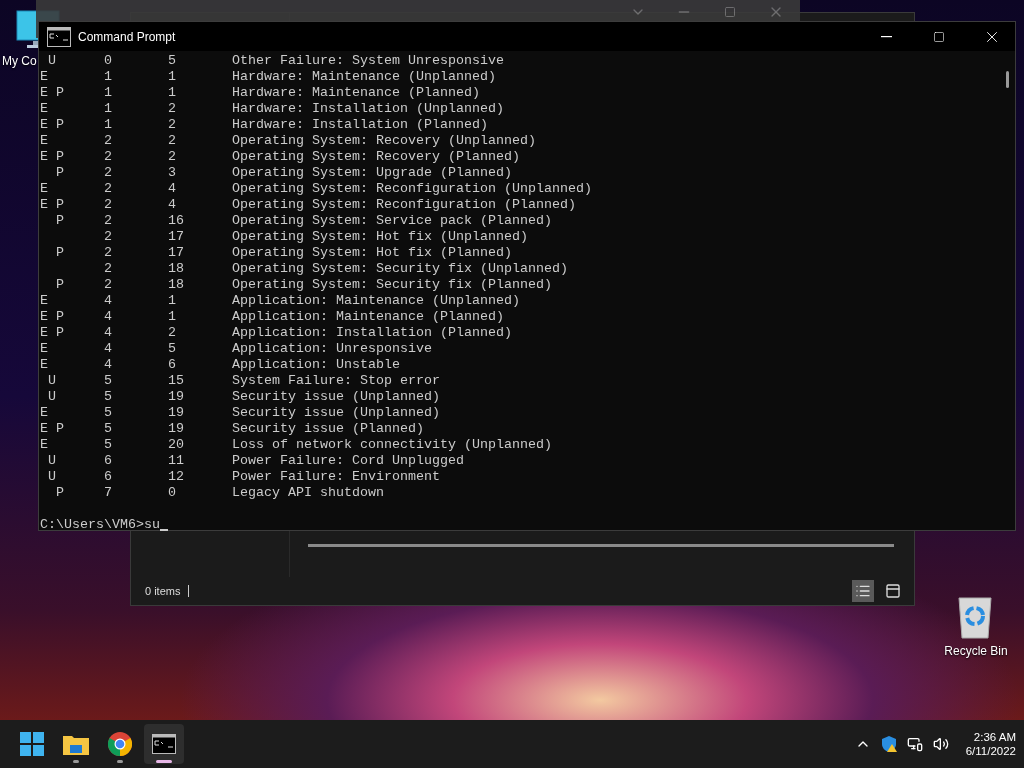  Describe the element at coordinates (886, 36) in the screenshot. I see `minimize-icon` at that location.